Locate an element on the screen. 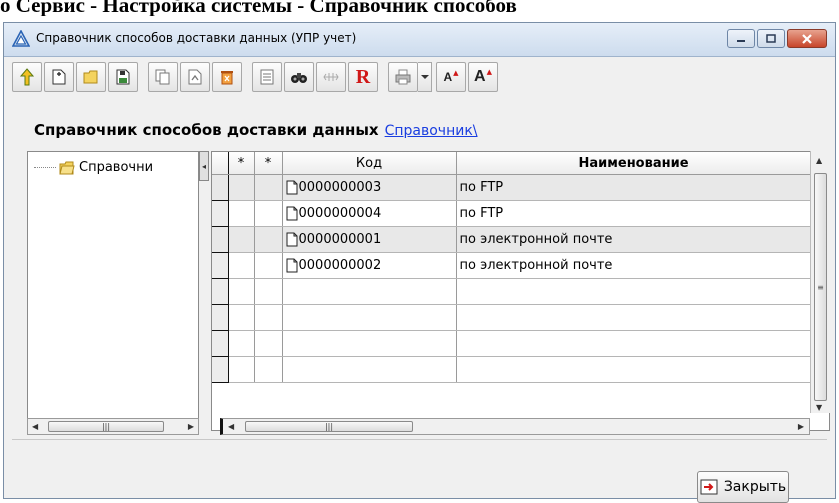 Image resolution: width=839 pixels, height=503 pixels. add-folder-icon is located at coordinates (90, 77).